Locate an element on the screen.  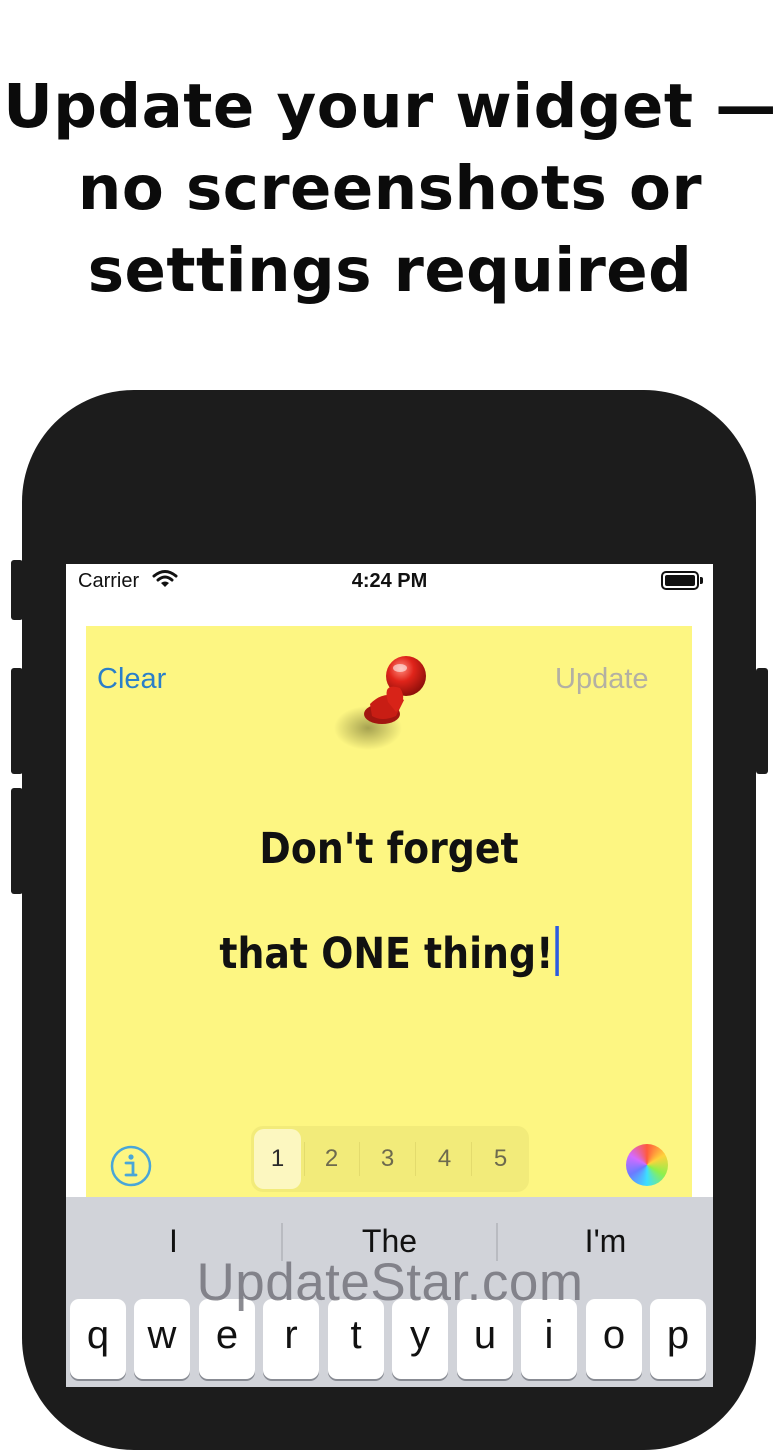
volume-down-button is located at coordinates (17, 841).